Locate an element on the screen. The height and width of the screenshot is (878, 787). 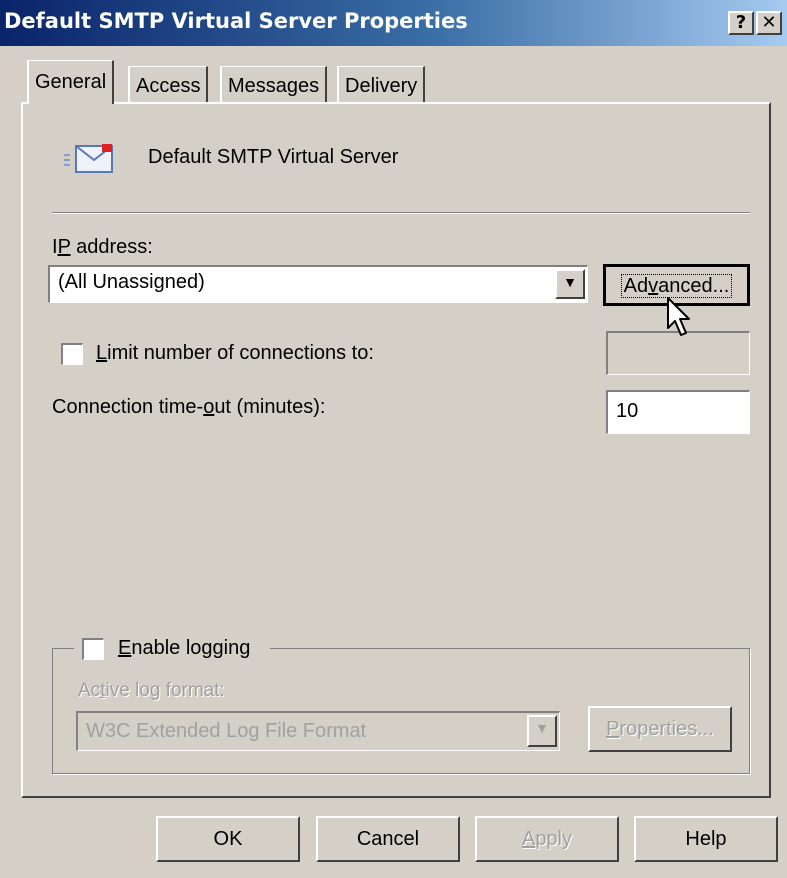
logging-group-header: Enable logging is located at coordinates (172, 648).